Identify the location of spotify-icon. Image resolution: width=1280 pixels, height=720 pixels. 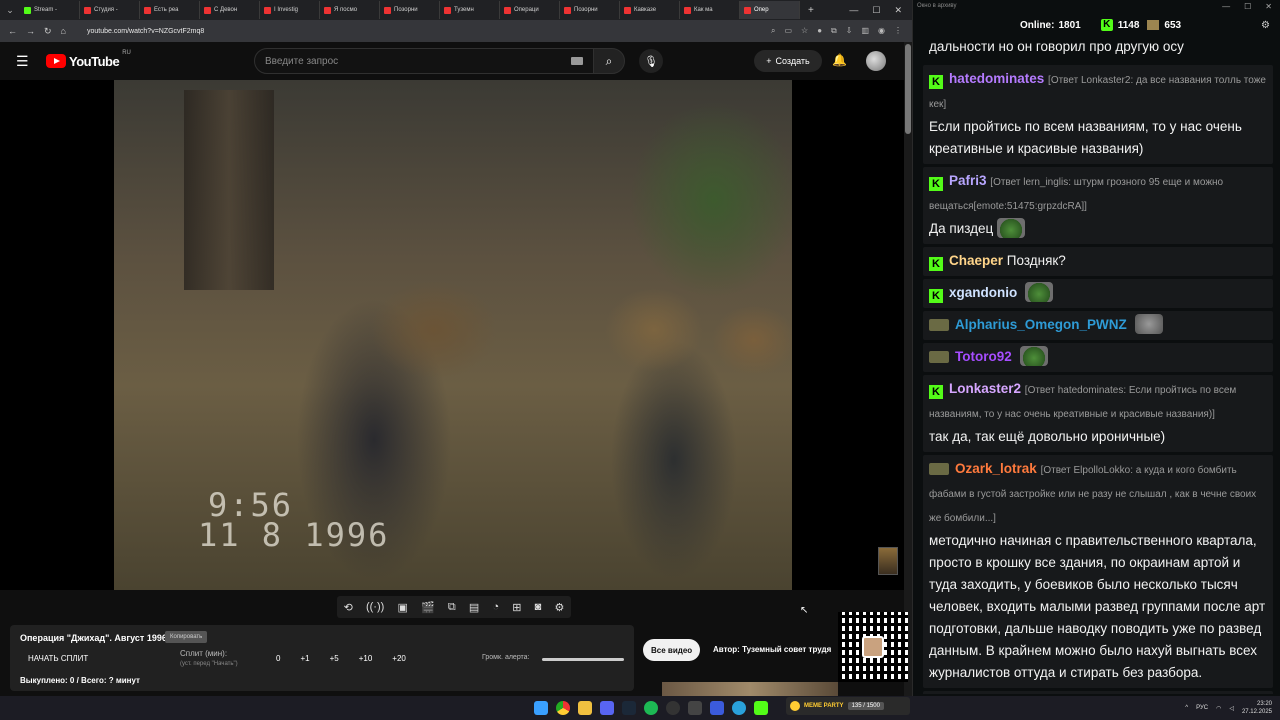
(651, 708).